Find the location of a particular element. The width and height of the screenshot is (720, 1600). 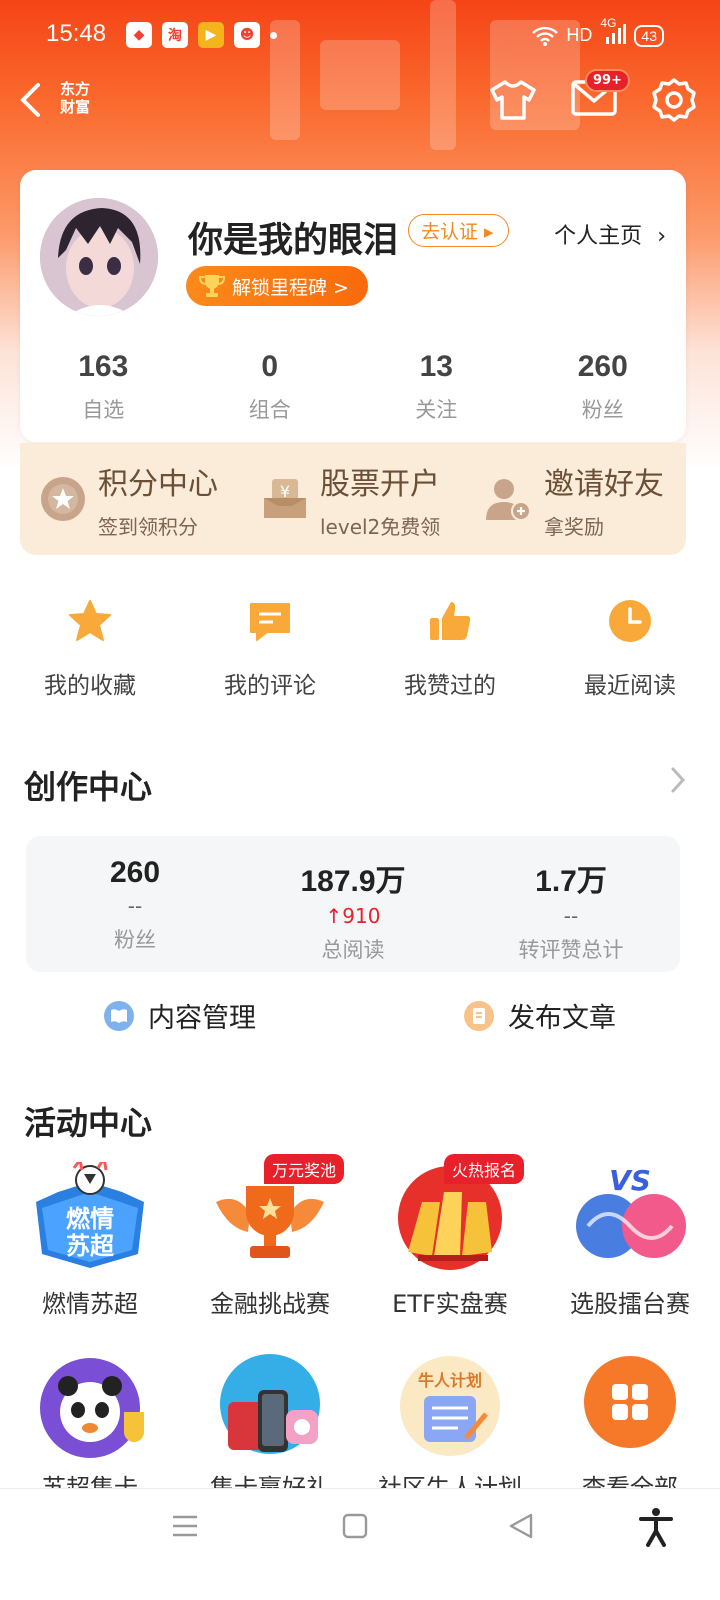

signal-icon: 4G is located at coordinates (613, 31).